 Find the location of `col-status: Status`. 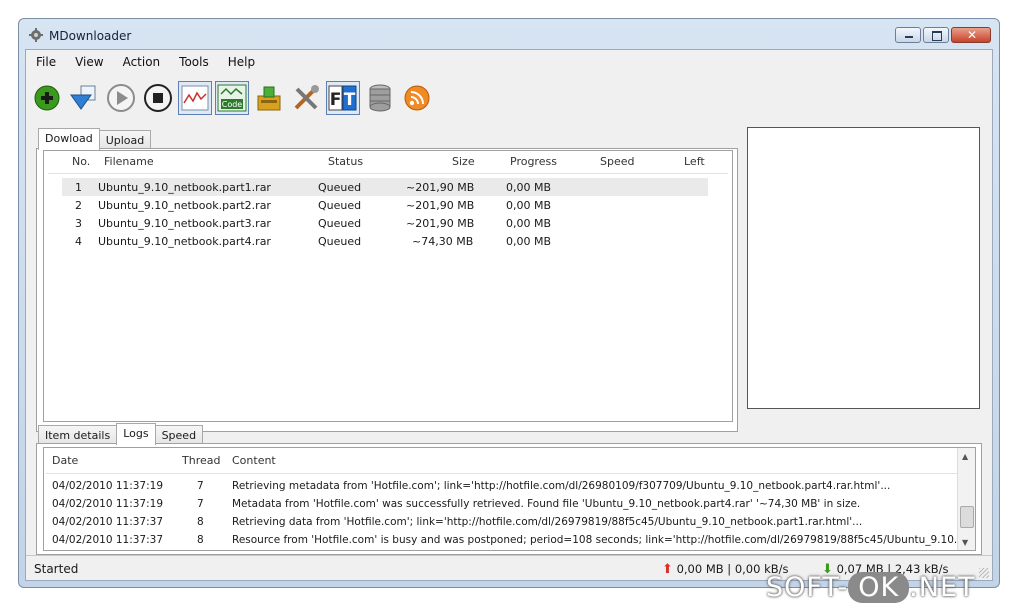

col-status: Status is located at coordinates (345, 164).